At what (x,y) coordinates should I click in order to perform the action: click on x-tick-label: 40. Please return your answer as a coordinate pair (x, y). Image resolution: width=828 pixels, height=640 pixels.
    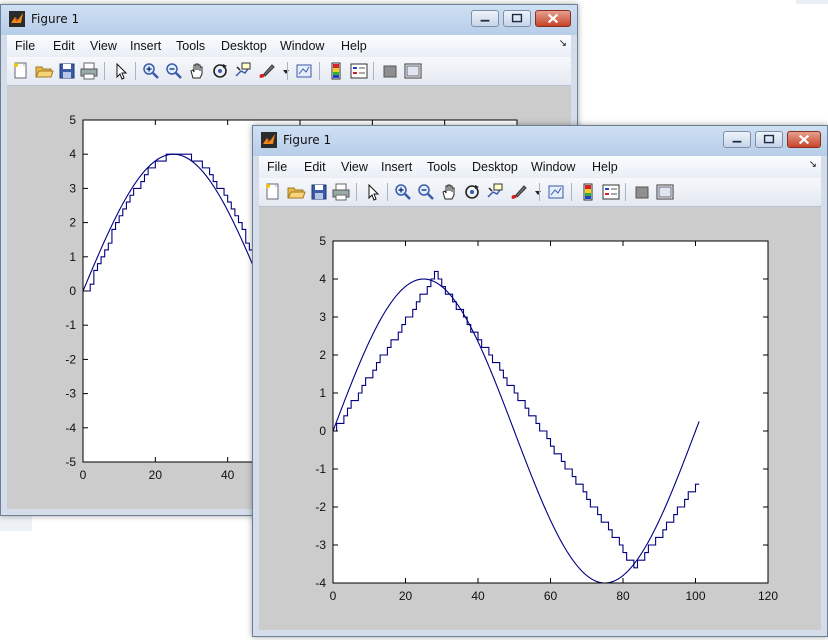
    Looking at the image, I should click on (478, 596).